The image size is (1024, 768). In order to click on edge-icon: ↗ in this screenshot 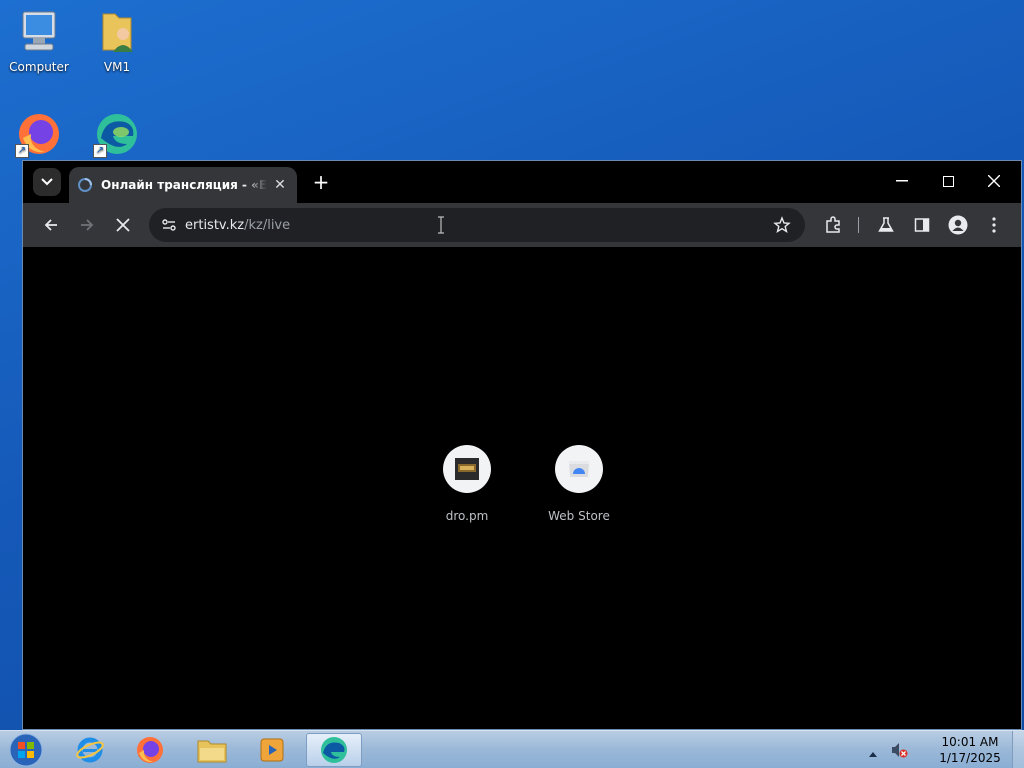, I will do `click(117, 134)`.